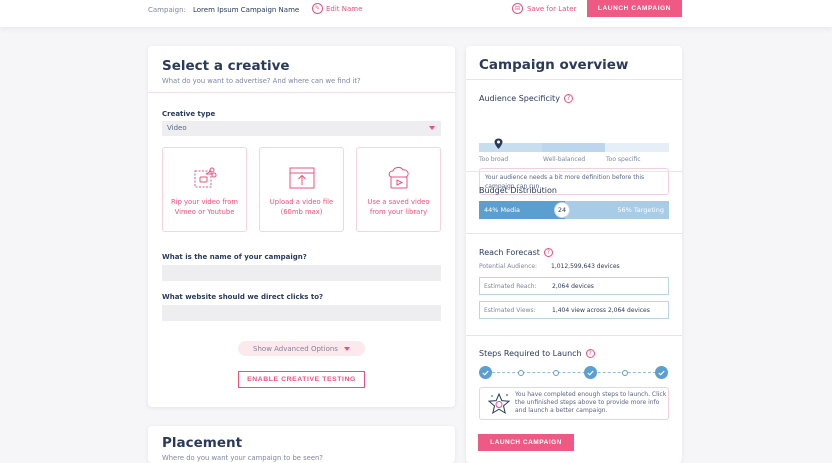 The image size is (832, 463). What do you see at coordinates (301, 273) in the screenshot?
I see `campaign-name-input` at bounding box center [301, 273].